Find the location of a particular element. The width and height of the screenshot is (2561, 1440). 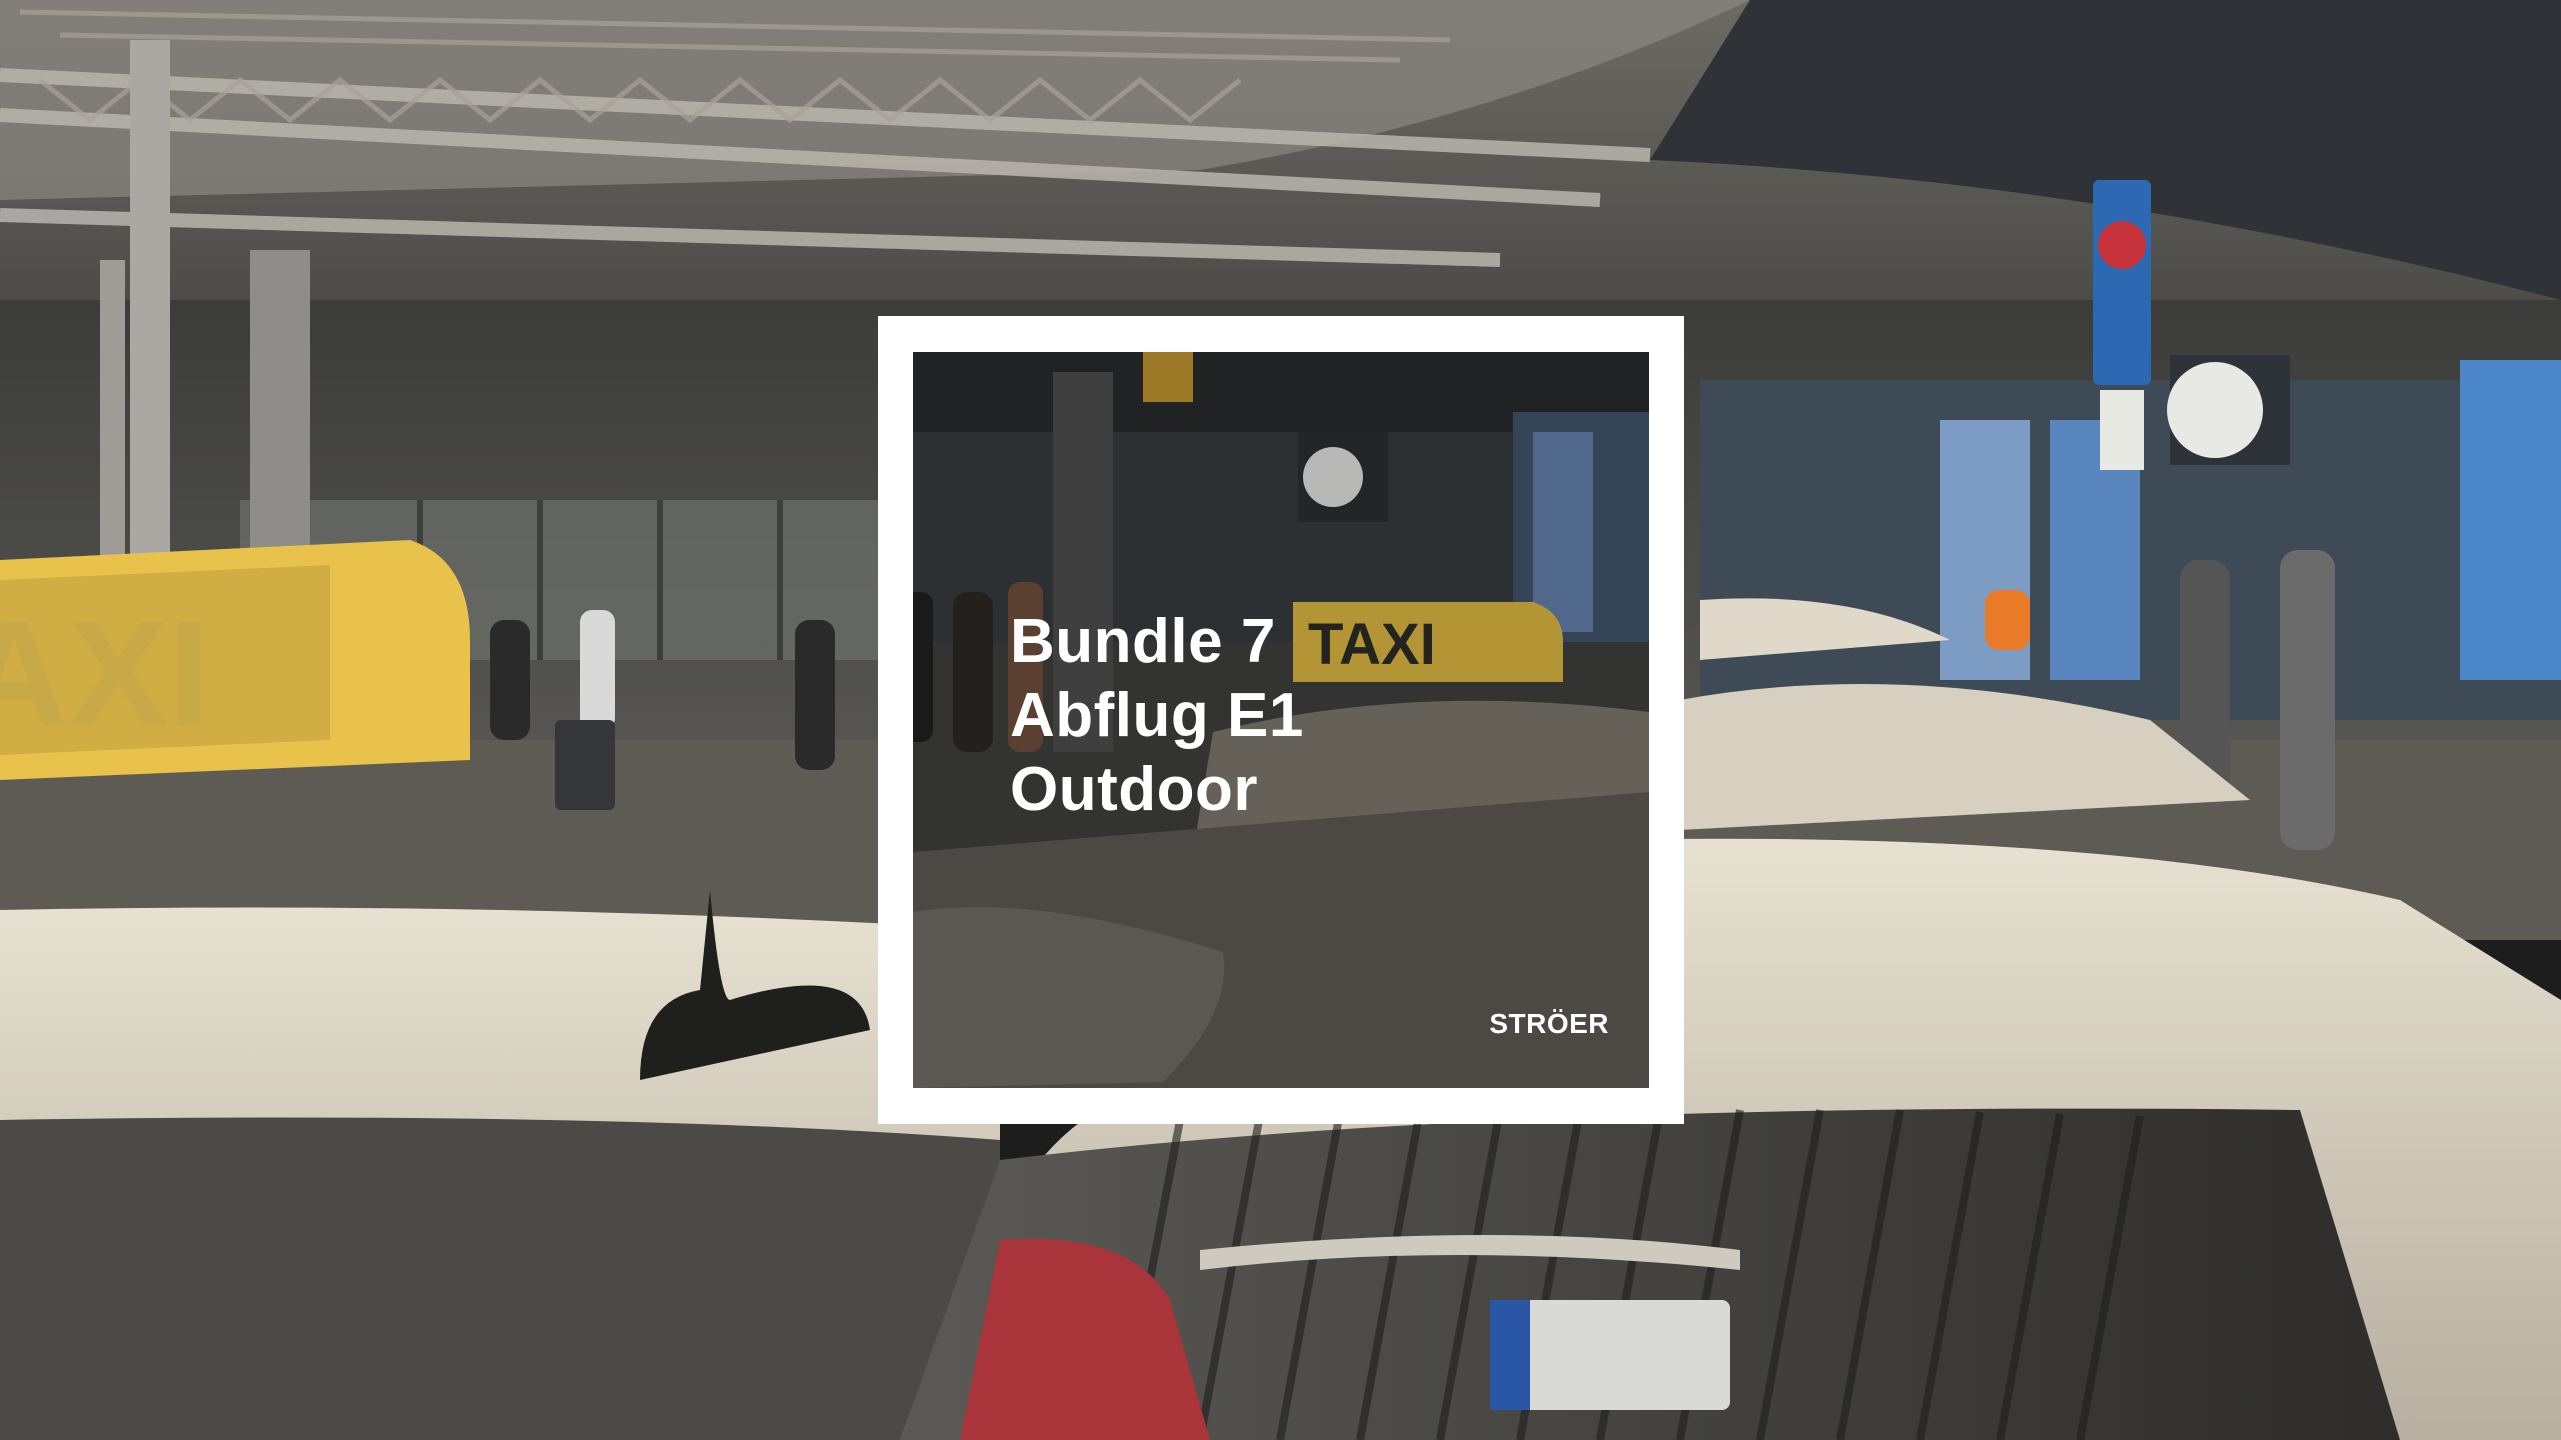

headline-line-3: Outdoor is located at coordinates (1134, 789).